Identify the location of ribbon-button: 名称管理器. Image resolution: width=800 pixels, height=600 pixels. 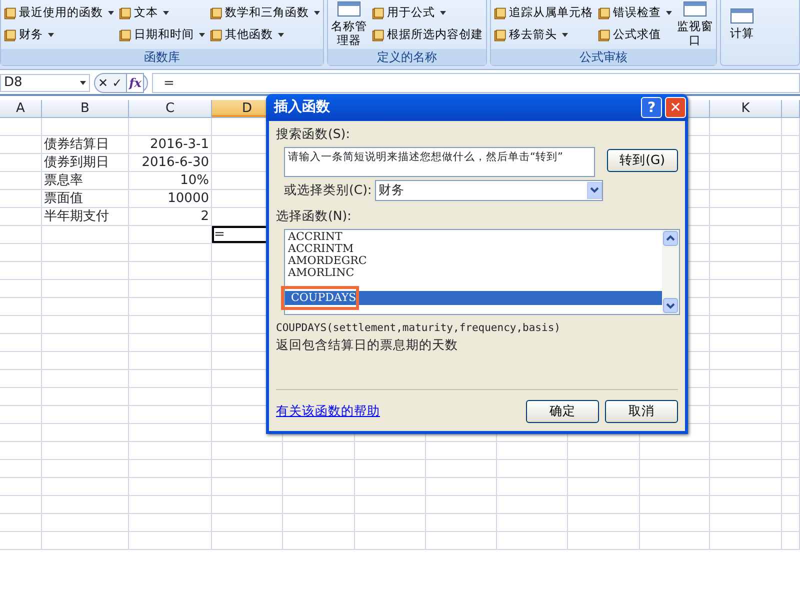
(349, 24).